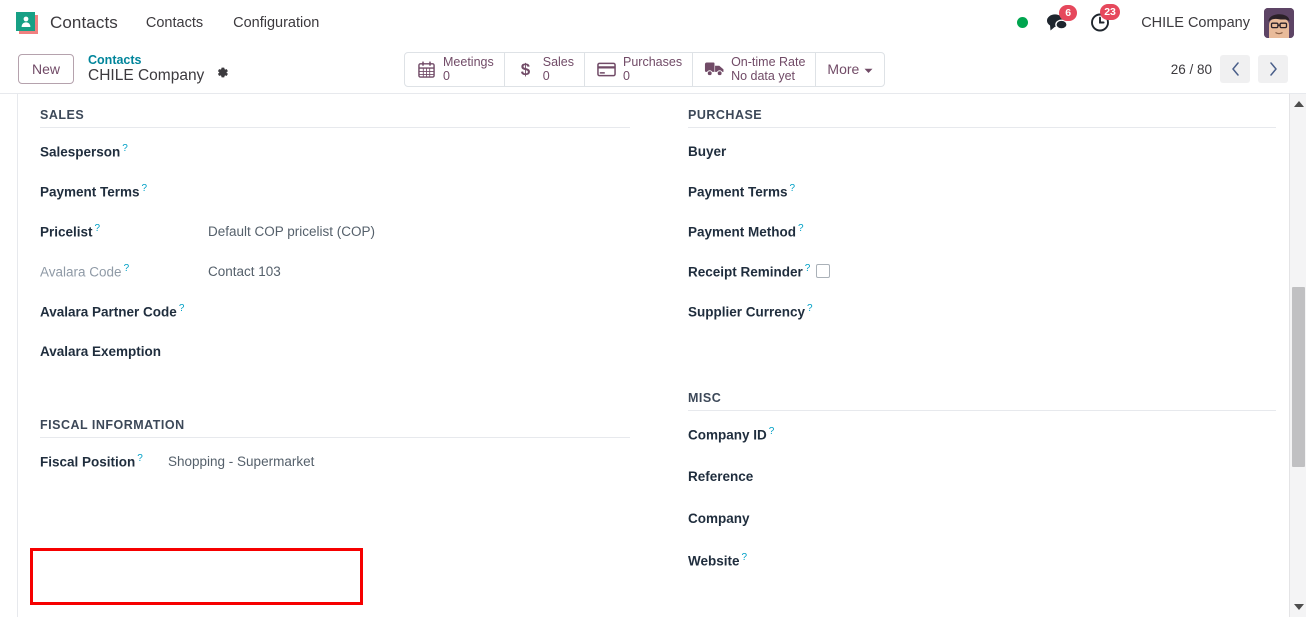 This screenshot has width=1306, height=617. Describe the element at coordinates (222, 74) in the screenshot. I see `gear-icon` at that location.